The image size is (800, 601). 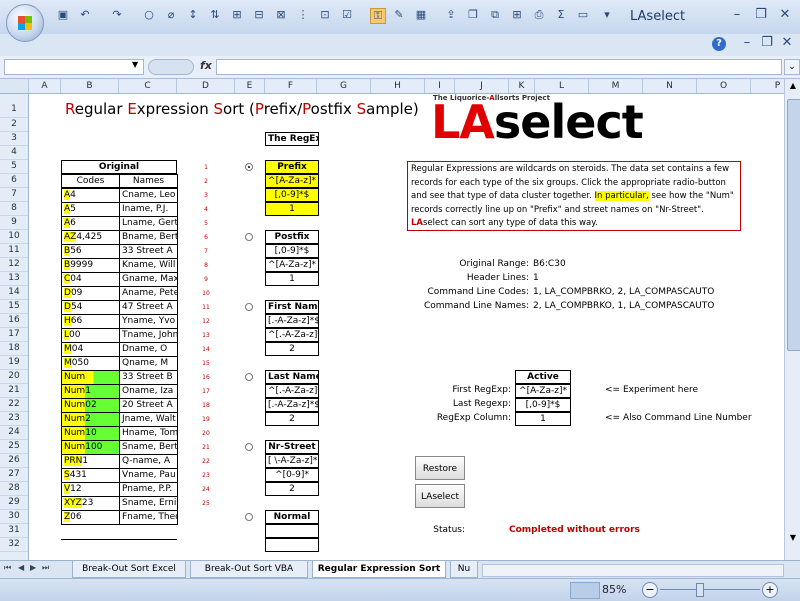 I want to click on column-header-i: I, so click(x=440, y=86).